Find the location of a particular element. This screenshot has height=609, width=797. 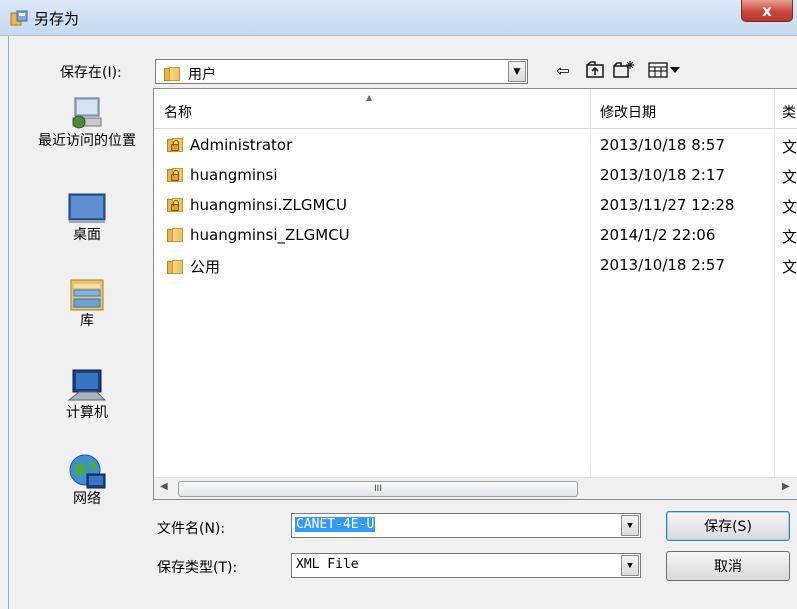

network-icon is located at coordinates (87, 472).